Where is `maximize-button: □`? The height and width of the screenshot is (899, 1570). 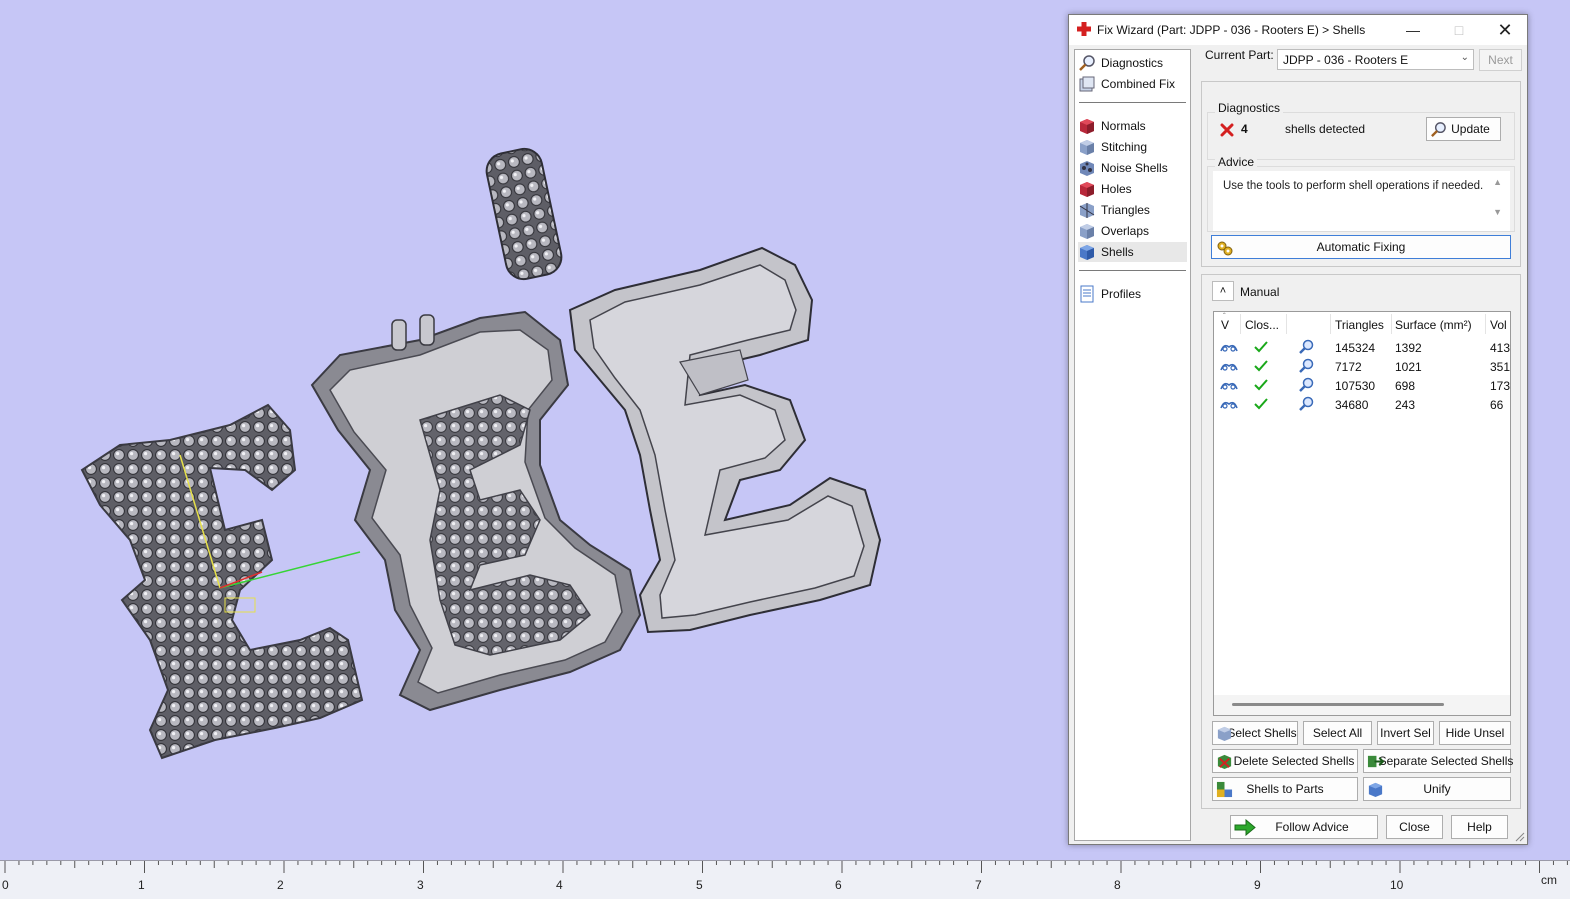
maximize-button: □ is located at coordinates (1459, 30).